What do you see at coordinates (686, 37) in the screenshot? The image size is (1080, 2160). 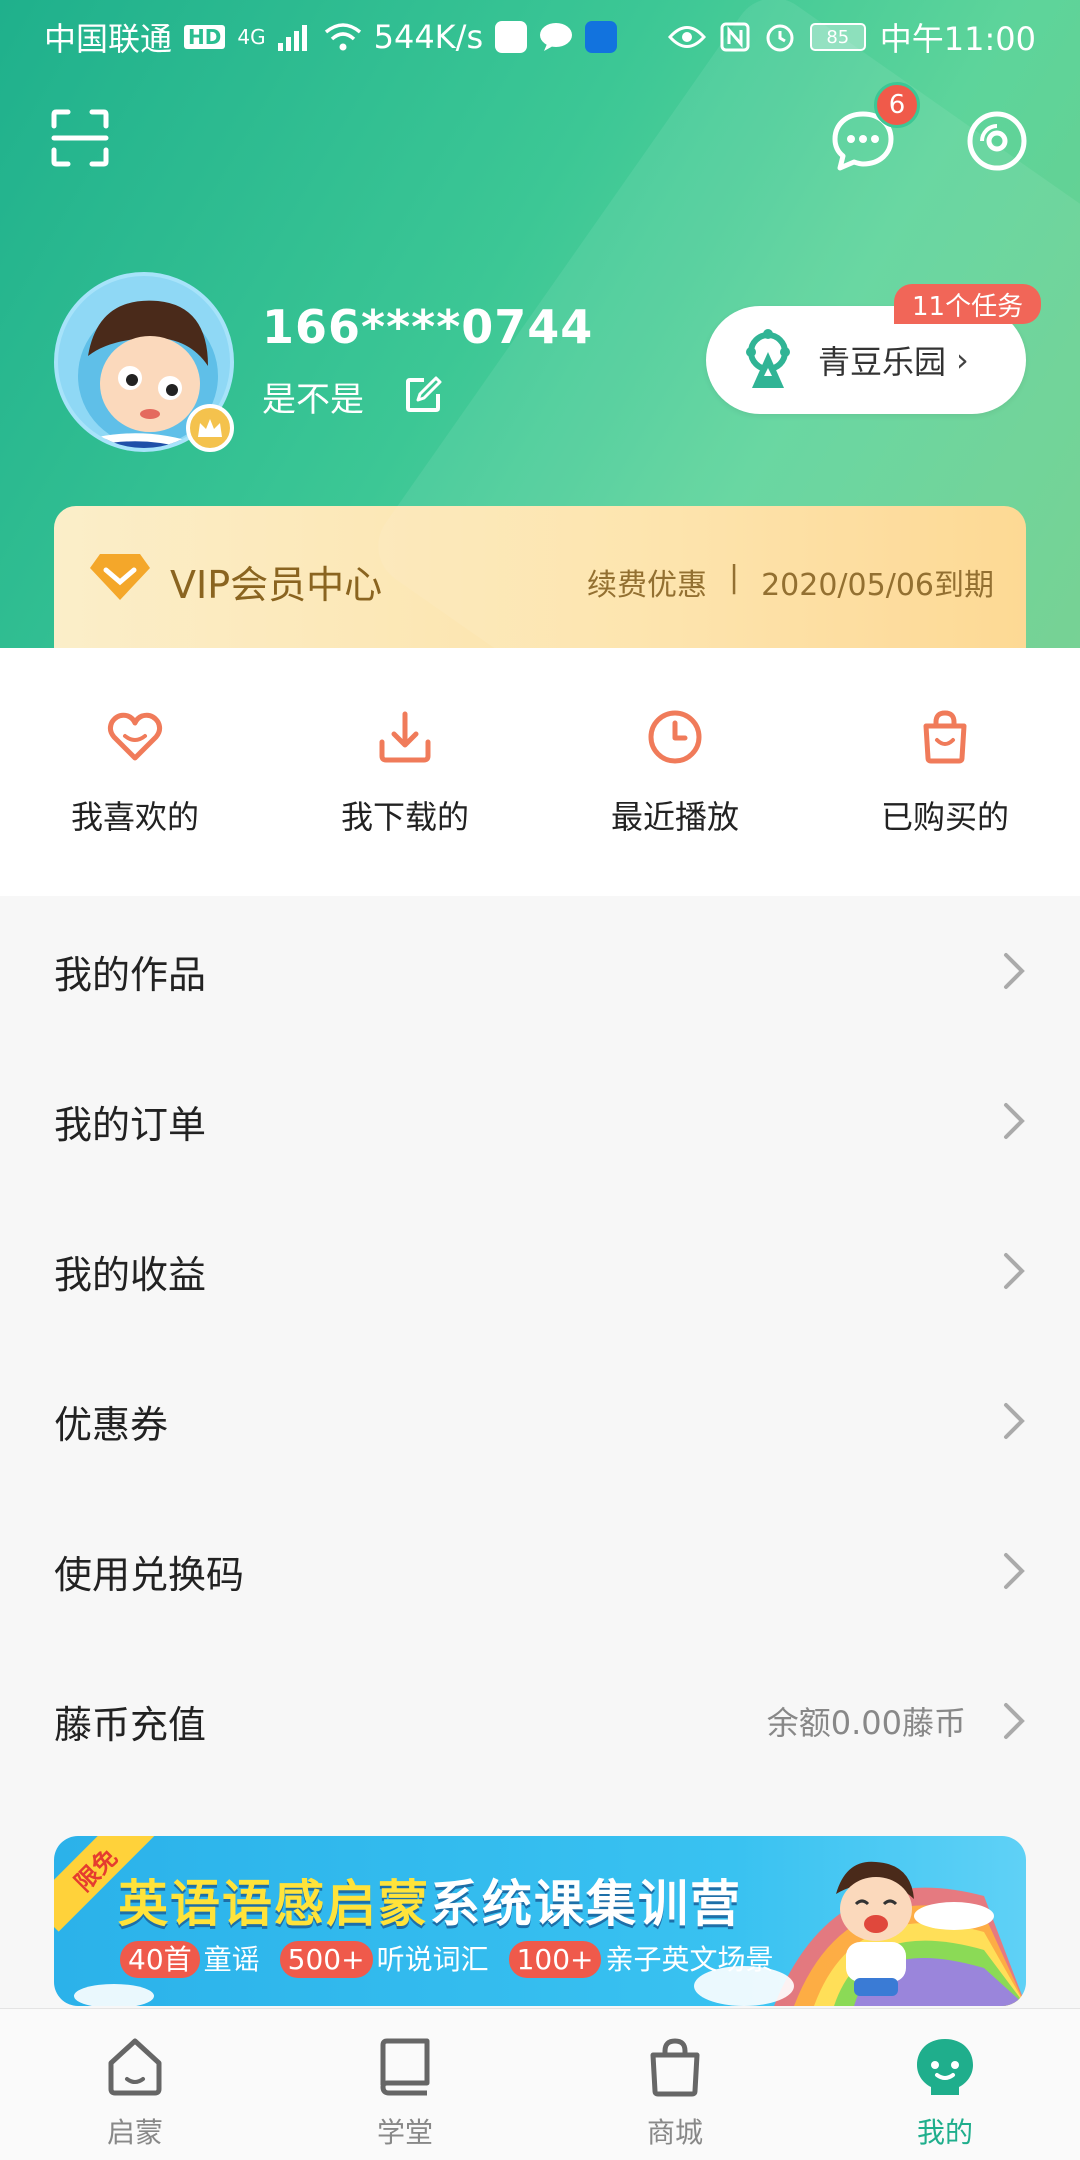 I see `eye-icon` at bounding box center [686, 37].